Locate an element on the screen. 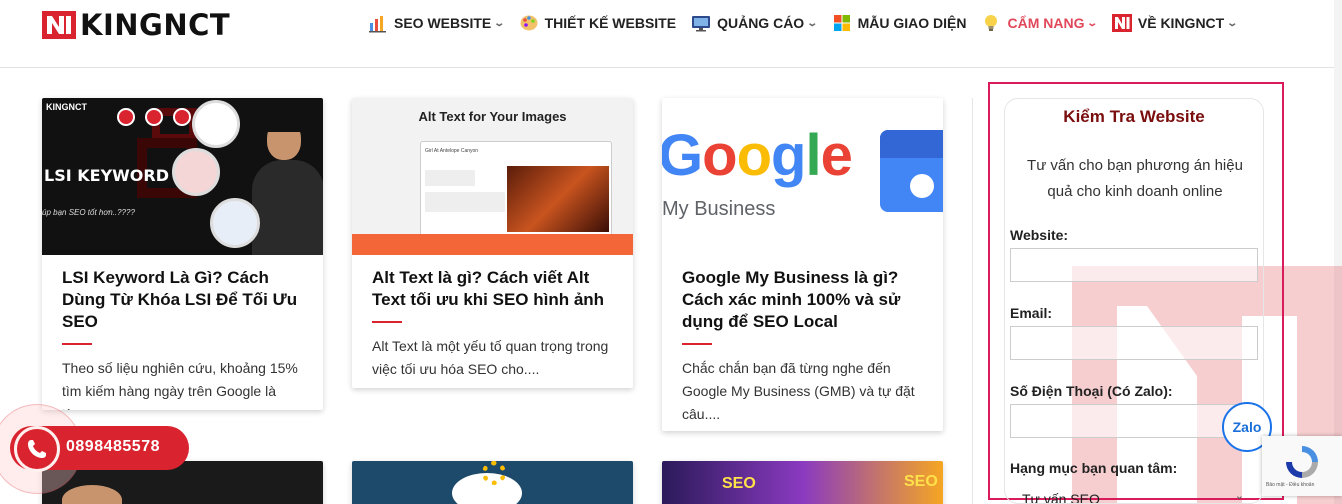  headline-text: Alt Text for Your Images is located at coordinates (492, 116).